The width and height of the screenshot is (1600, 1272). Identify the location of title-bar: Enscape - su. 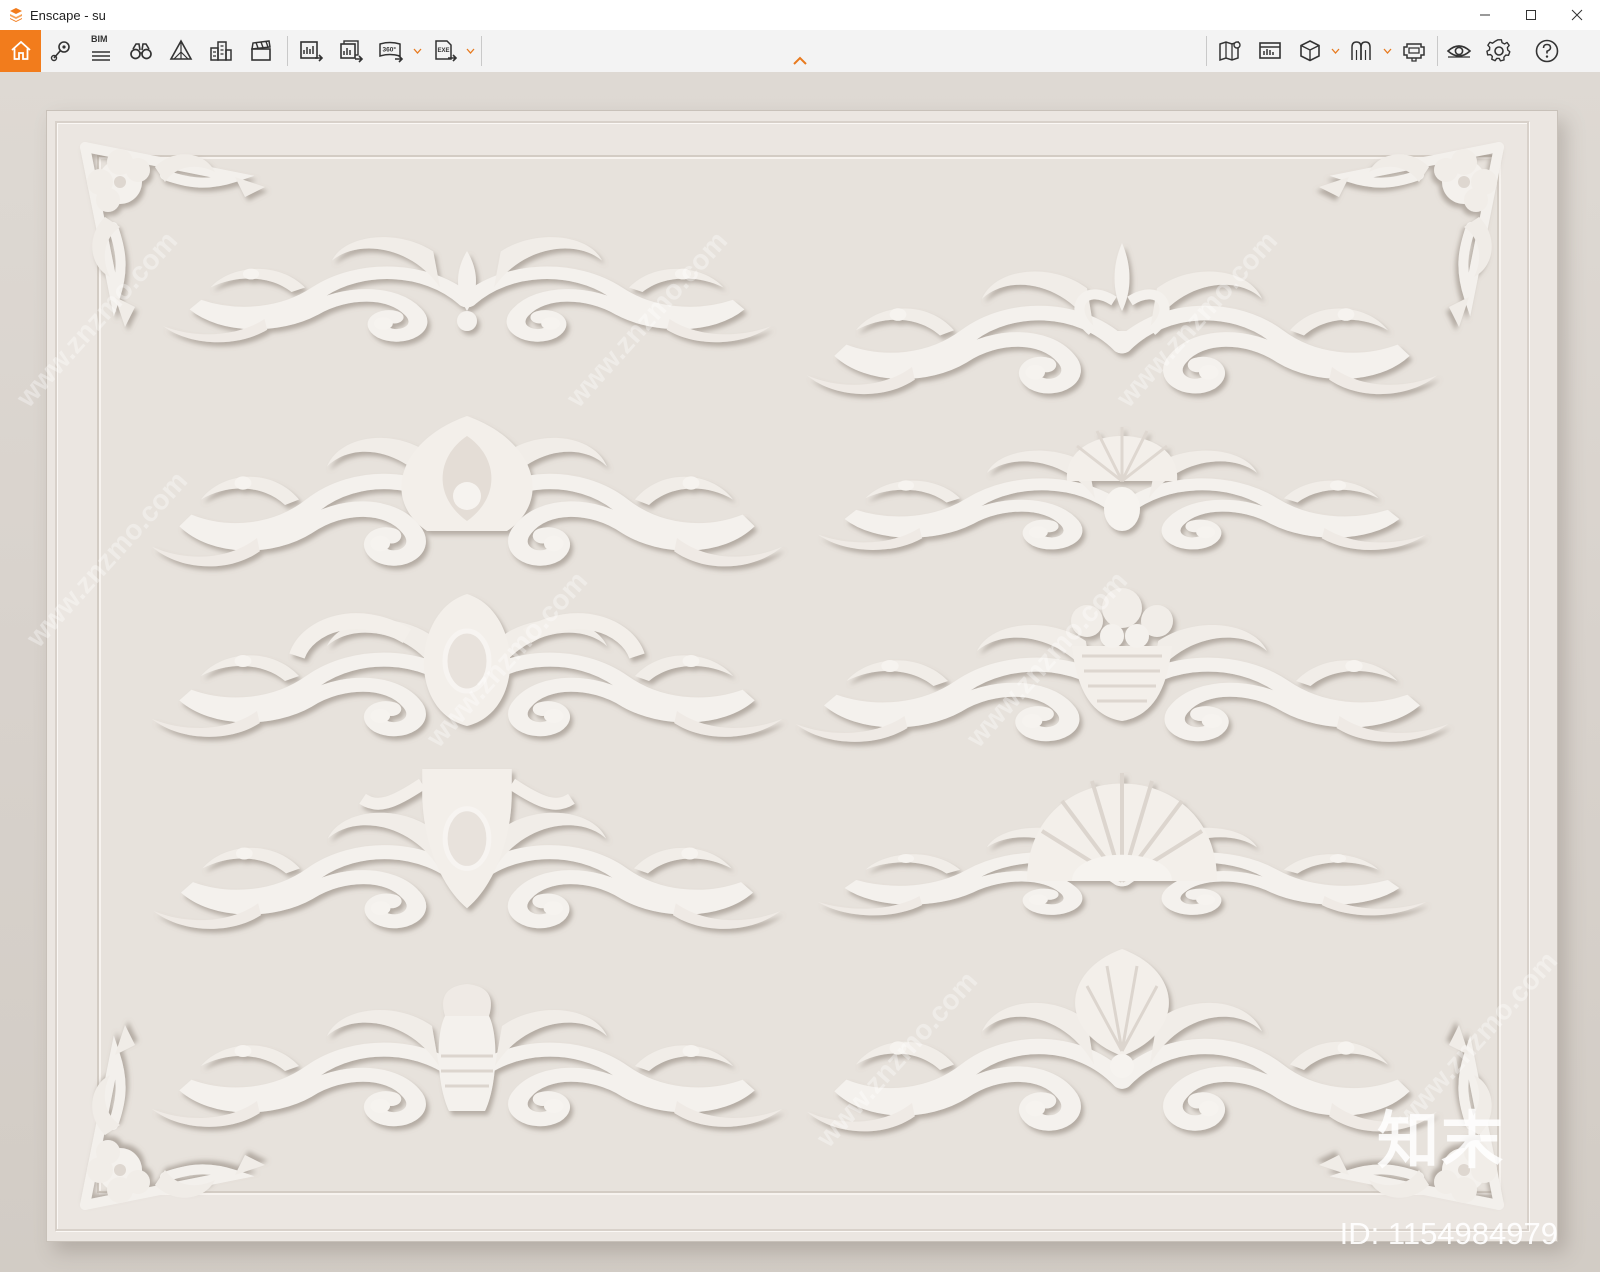
(800, 15).